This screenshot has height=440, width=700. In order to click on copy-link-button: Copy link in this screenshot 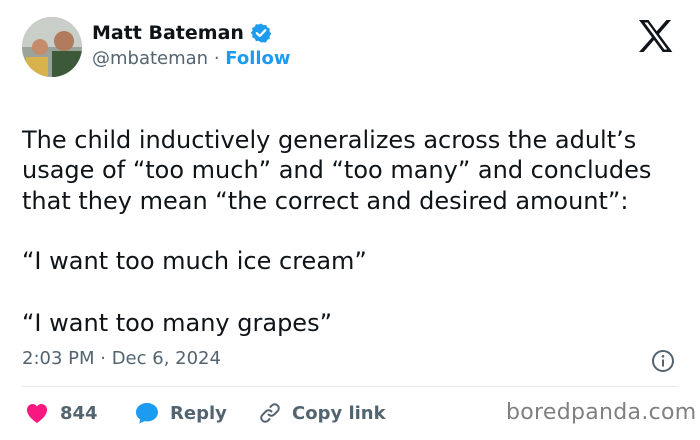, I will do `click(322, 413)`.